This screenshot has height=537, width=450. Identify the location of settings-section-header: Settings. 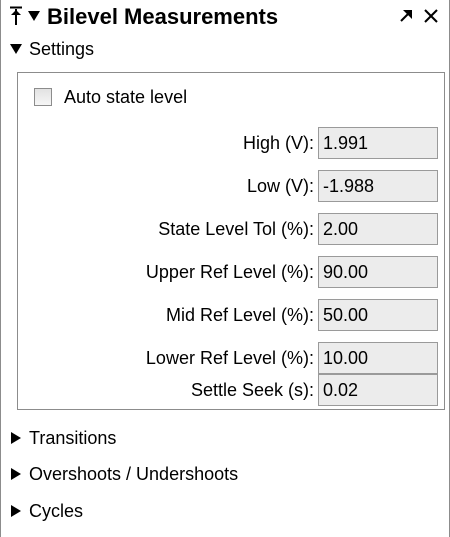
(51, 49).